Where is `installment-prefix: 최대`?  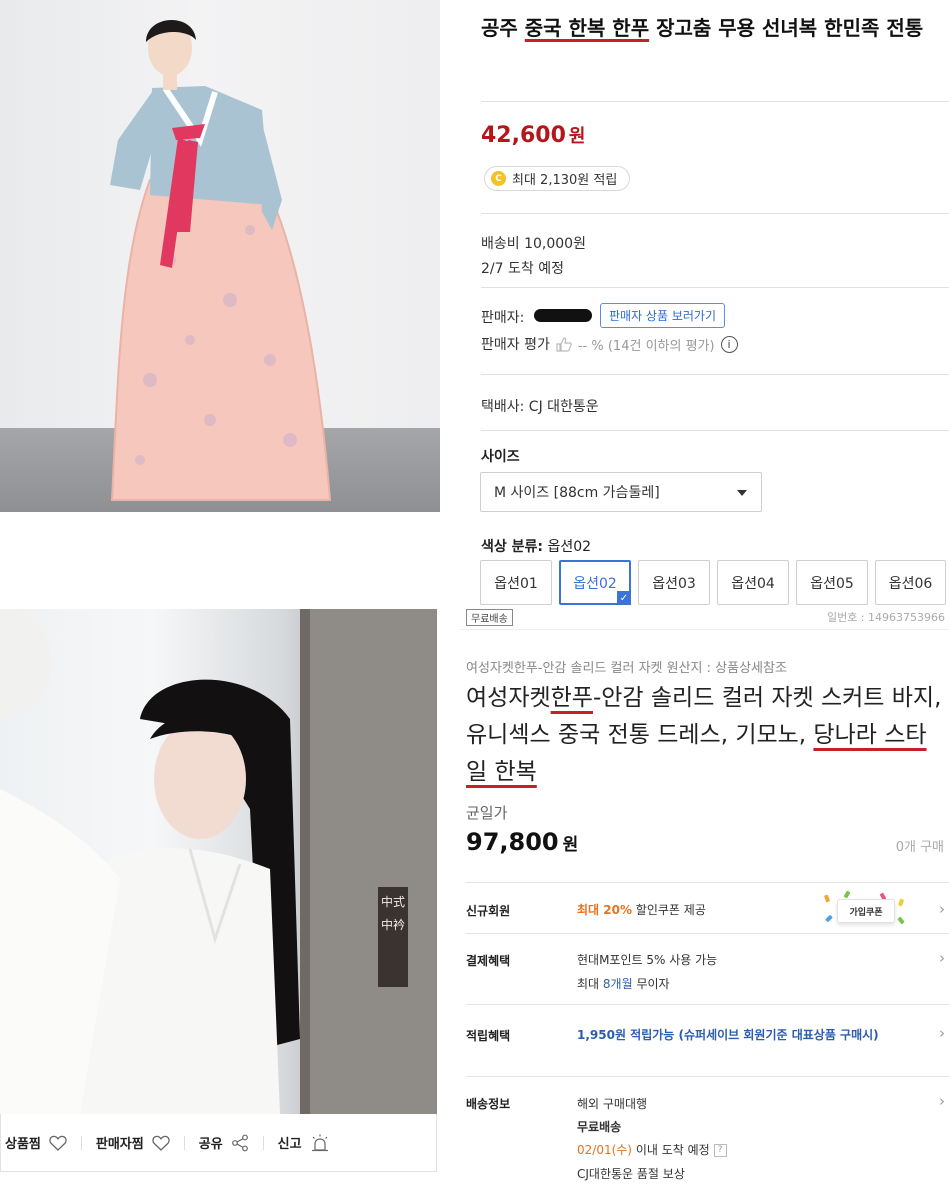 installment-prefix: 최대 is located at coordinates (590, 984).